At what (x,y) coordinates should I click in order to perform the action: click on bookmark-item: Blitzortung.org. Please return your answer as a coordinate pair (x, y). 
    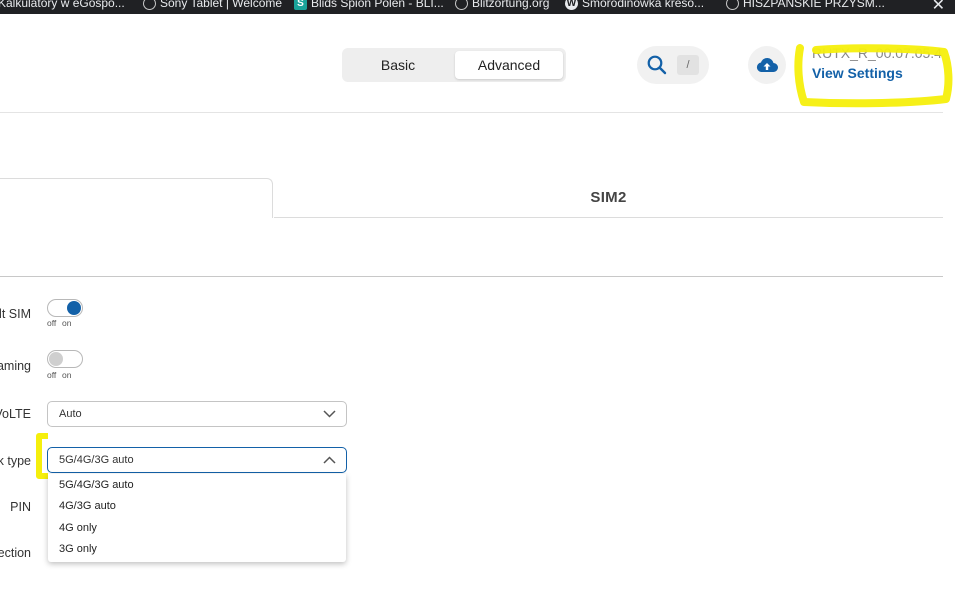
    Looking at the image, I should click on (502, 5).